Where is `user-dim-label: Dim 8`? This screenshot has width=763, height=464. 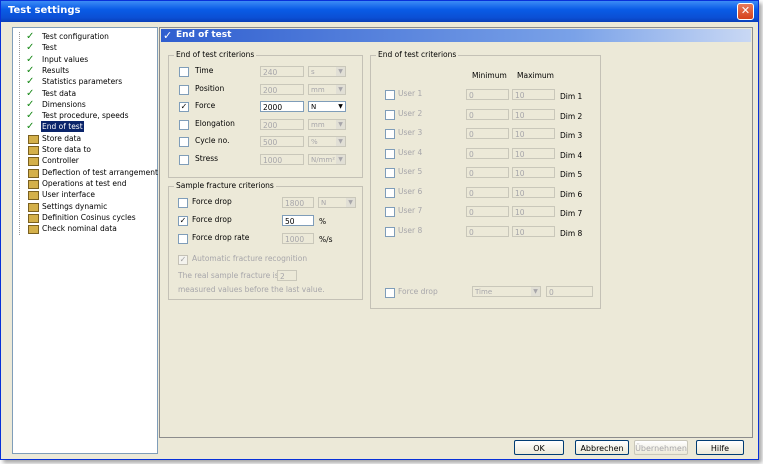 user-dim-label: Dim 8 is located at coordinates (571, 233).